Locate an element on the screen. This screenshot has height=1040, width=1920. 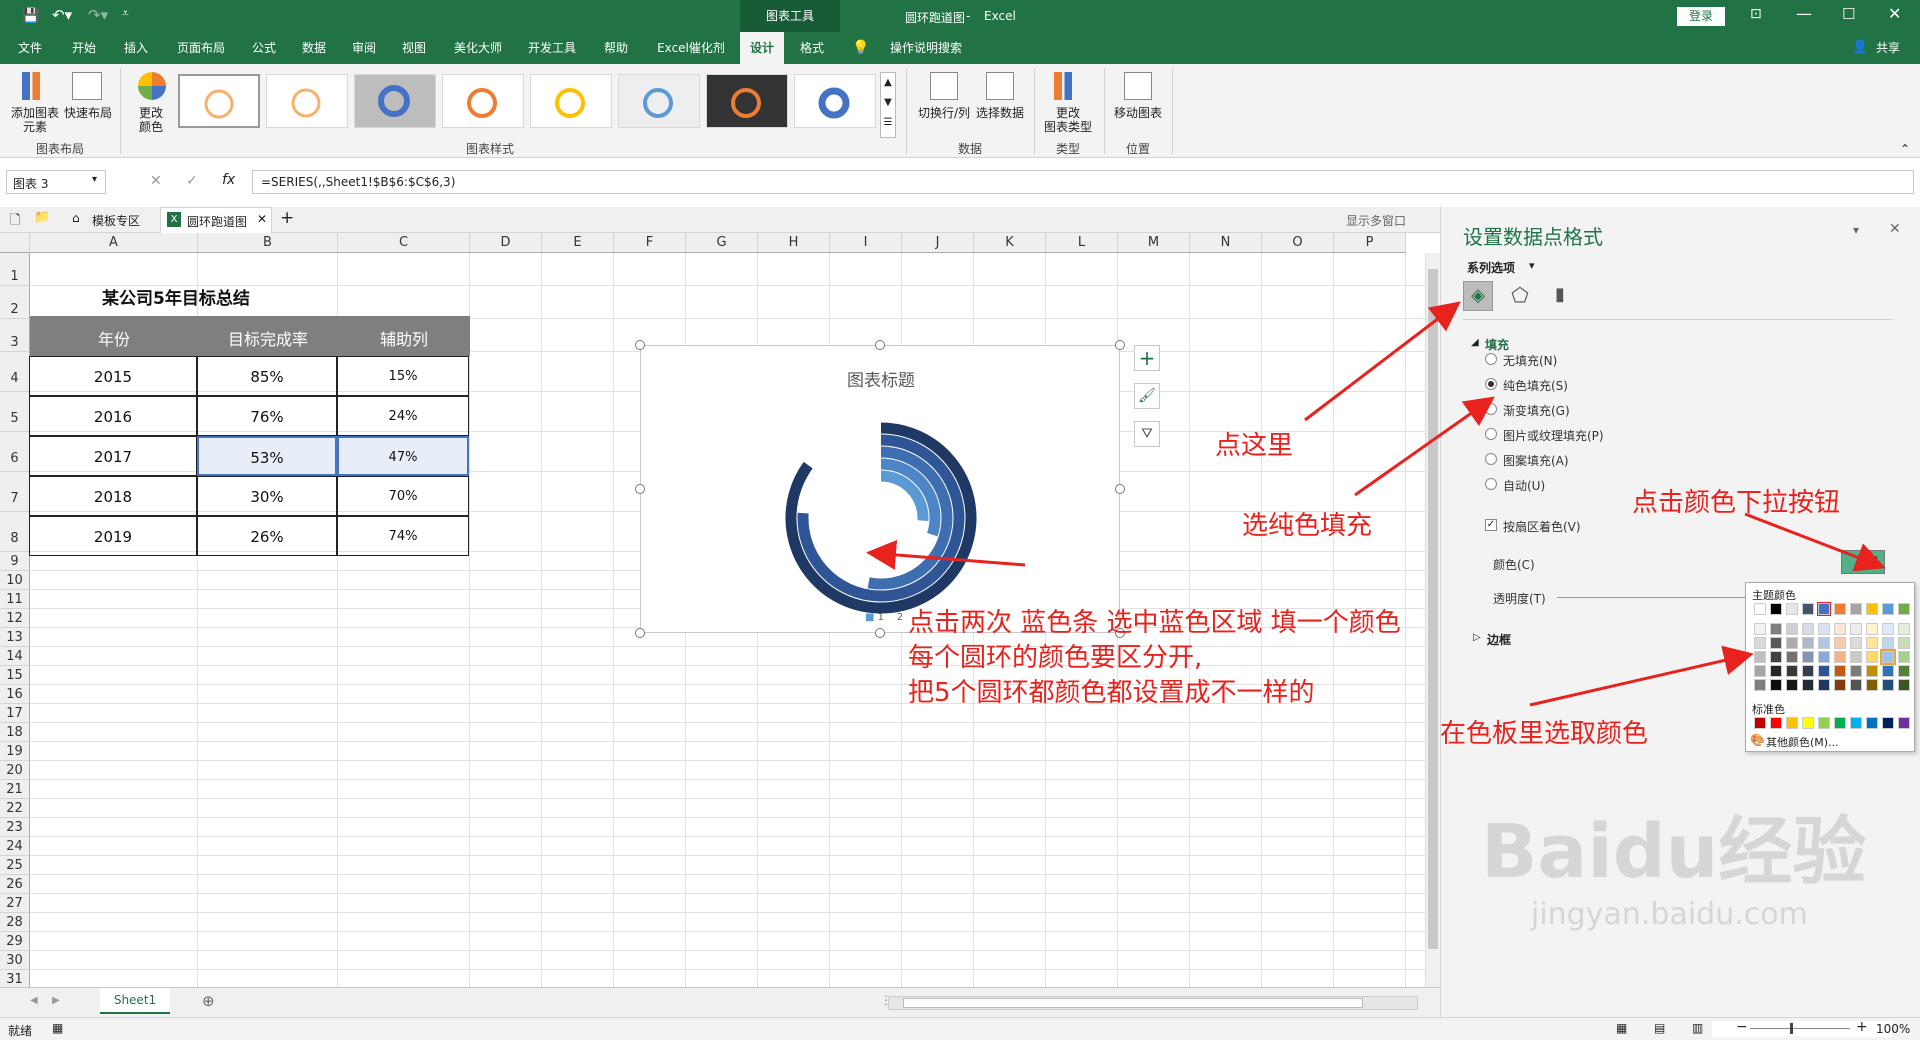
row-header-26: 26 is located at coordinates (15, 884).